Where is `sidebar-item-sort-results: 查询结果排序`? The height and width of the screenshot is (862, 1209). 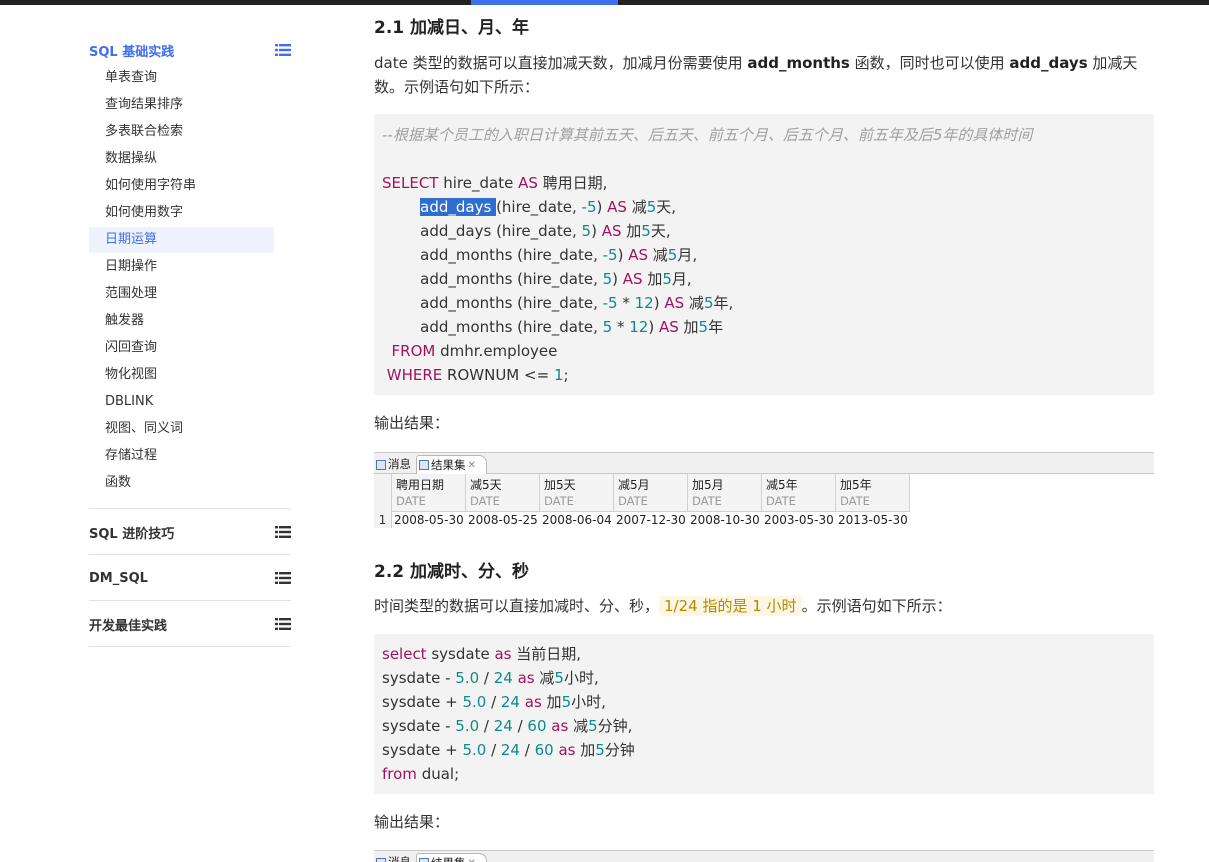 sidebar-item-sort-results: 查询结果排序 is located at coordinates (181, 105).